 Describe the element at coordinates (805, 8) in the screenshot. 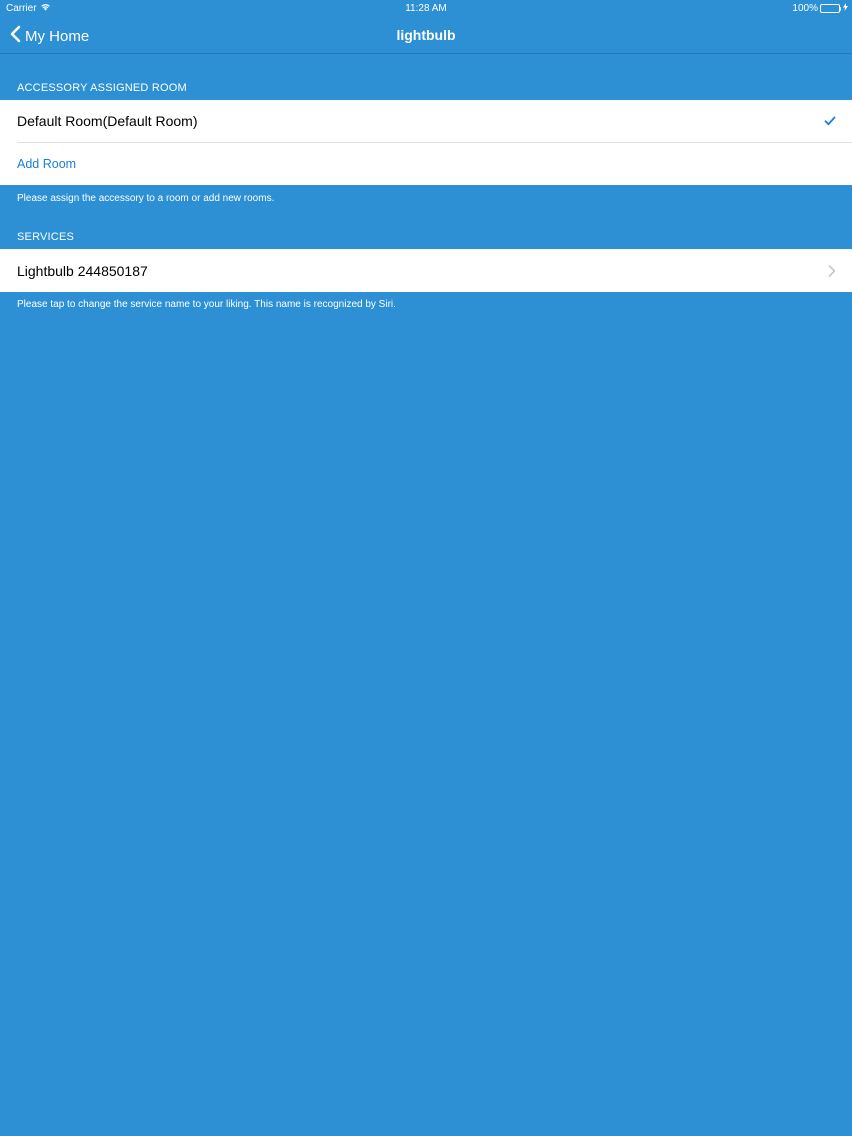

I see `battery-percent: 100%` at that location.